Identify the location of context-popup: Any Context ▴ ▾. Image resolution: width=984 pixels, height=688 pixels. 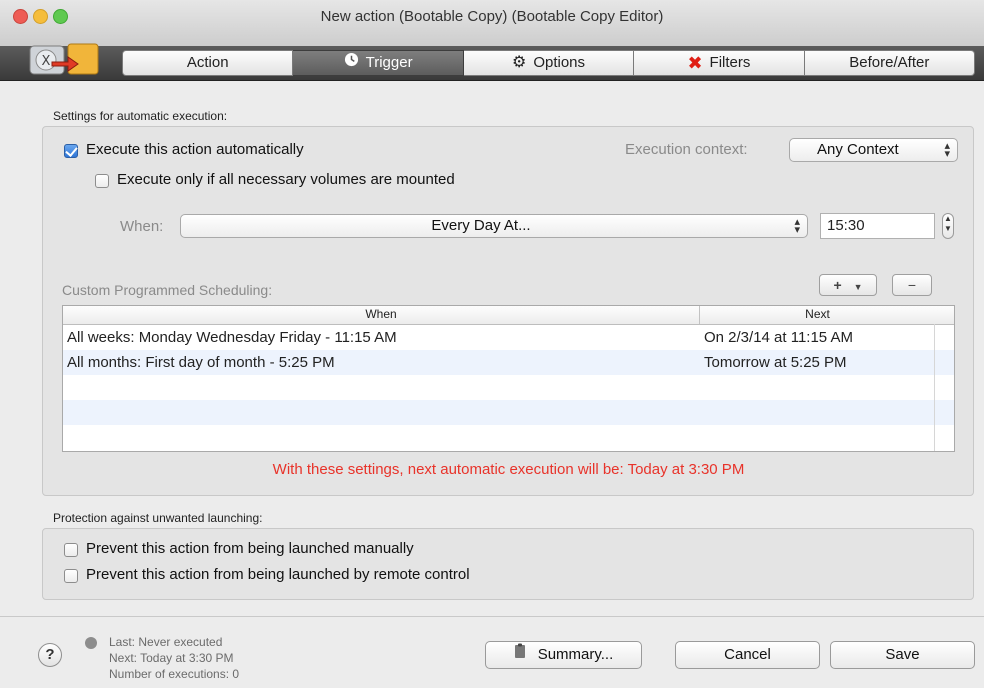
(873, 150).